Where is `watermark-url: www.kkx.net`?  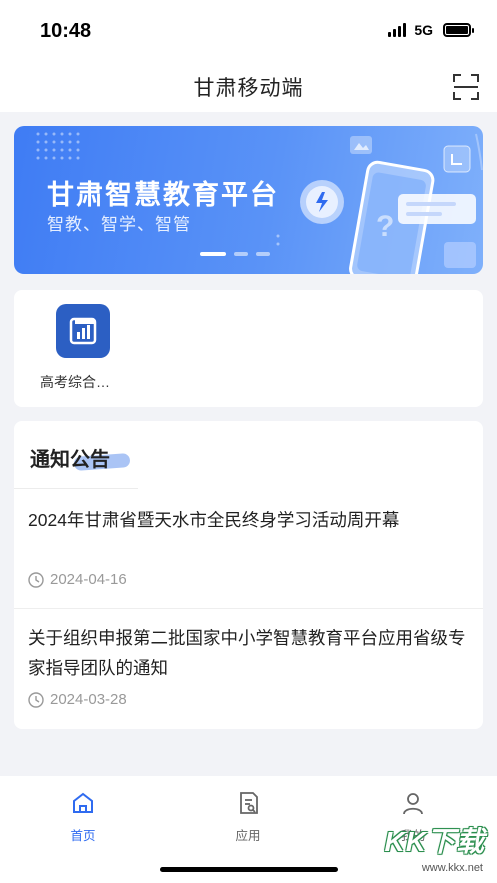 watermark-url: www.kkx.net is located at coordinates (452, 868).